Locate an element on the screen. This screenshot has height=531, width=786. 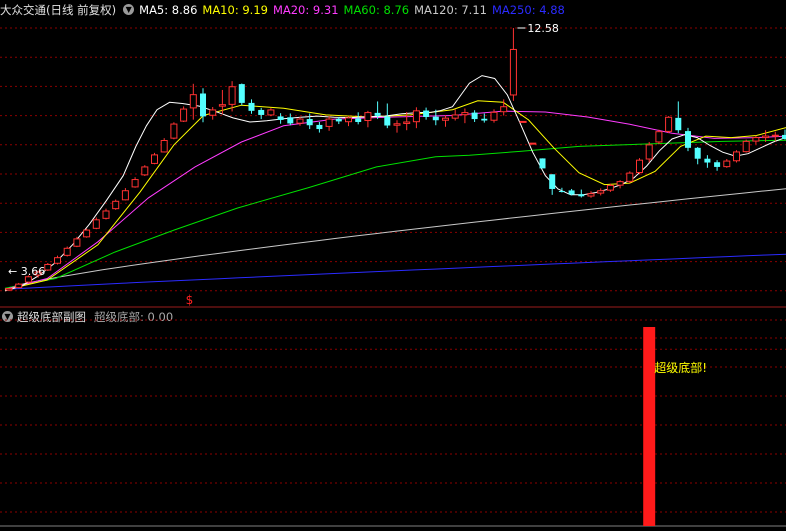
ma250-line is located at coordinates (395, 271).